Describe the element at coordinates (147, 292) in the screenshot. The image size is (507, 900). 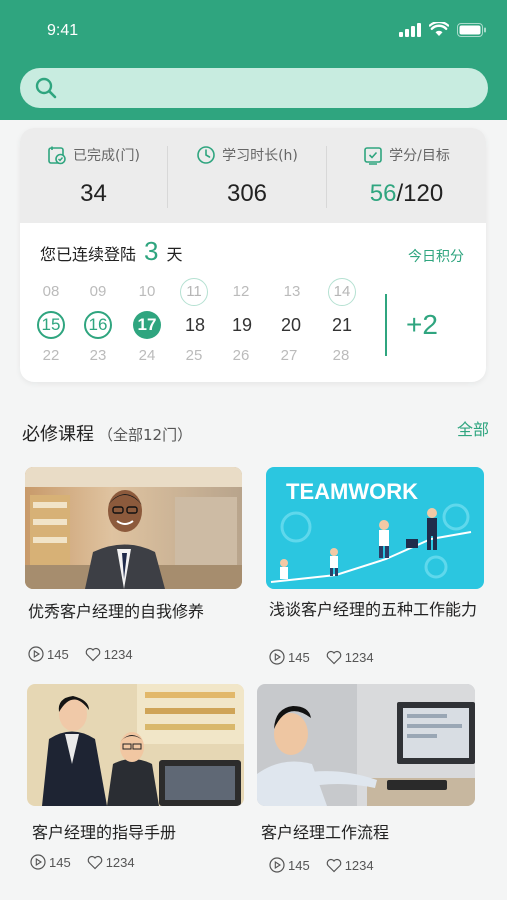
I see `calendar-day: 10` at that location.